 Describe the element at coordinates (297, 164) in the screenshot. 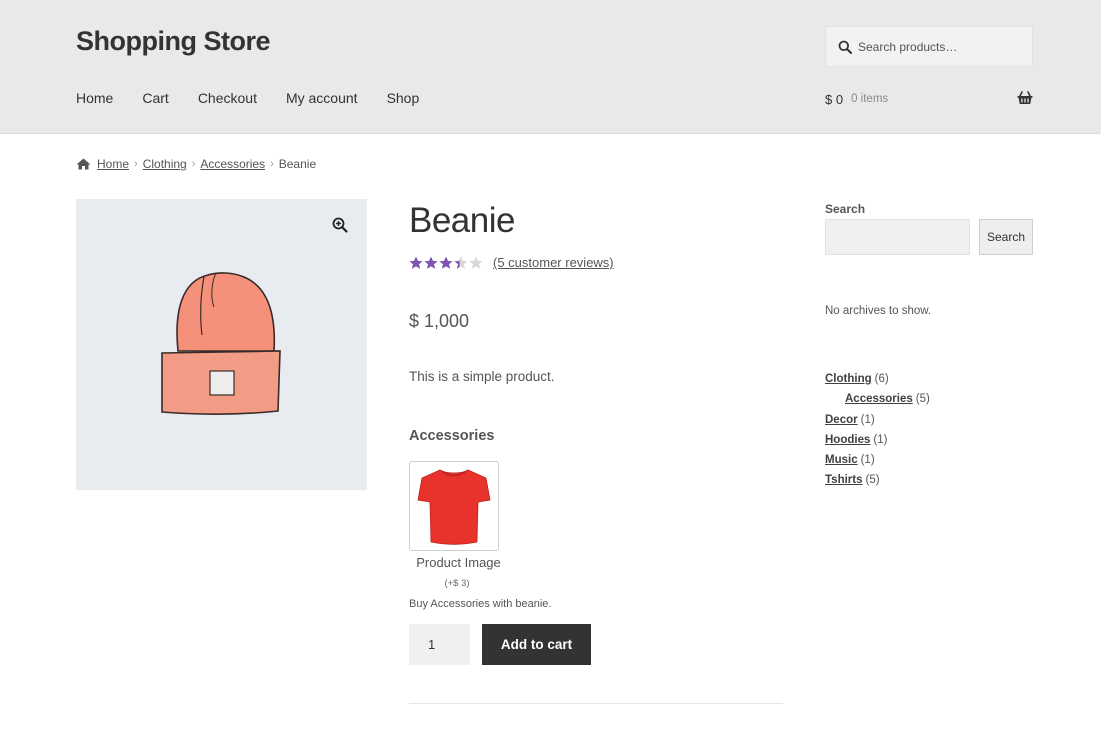

I see `breadcrumb-current: Beanie` at that location.